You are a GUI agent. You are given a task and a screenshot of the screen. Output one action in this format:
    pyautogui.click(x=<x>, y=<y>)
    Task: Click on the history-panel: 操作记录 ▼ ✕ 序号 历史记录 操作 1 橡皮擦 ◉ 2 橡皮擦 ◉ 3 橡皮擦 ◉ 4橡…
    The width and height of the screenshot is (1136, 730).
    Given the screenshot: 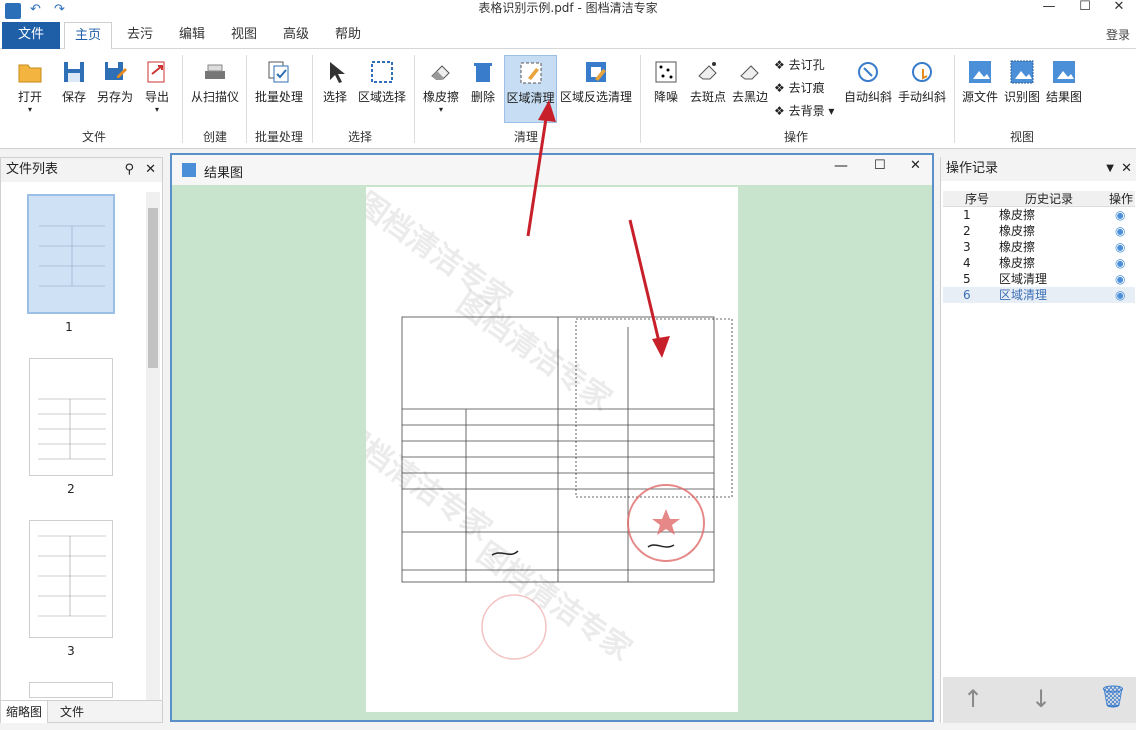 What is the action you would take?
    pyautogui.click(x=1038, y=440)
    